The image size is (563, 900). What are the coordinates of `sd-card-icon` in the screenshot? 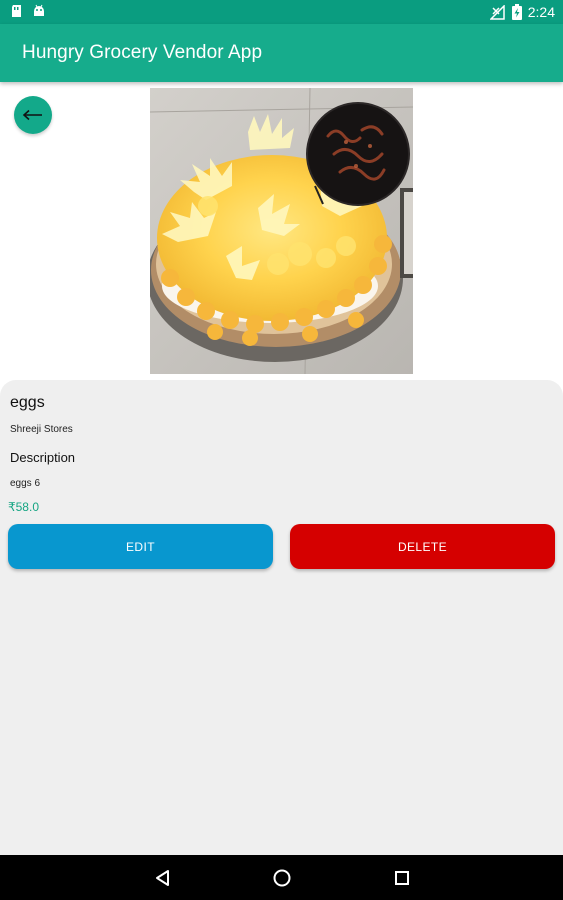 It's located at (16, 11).